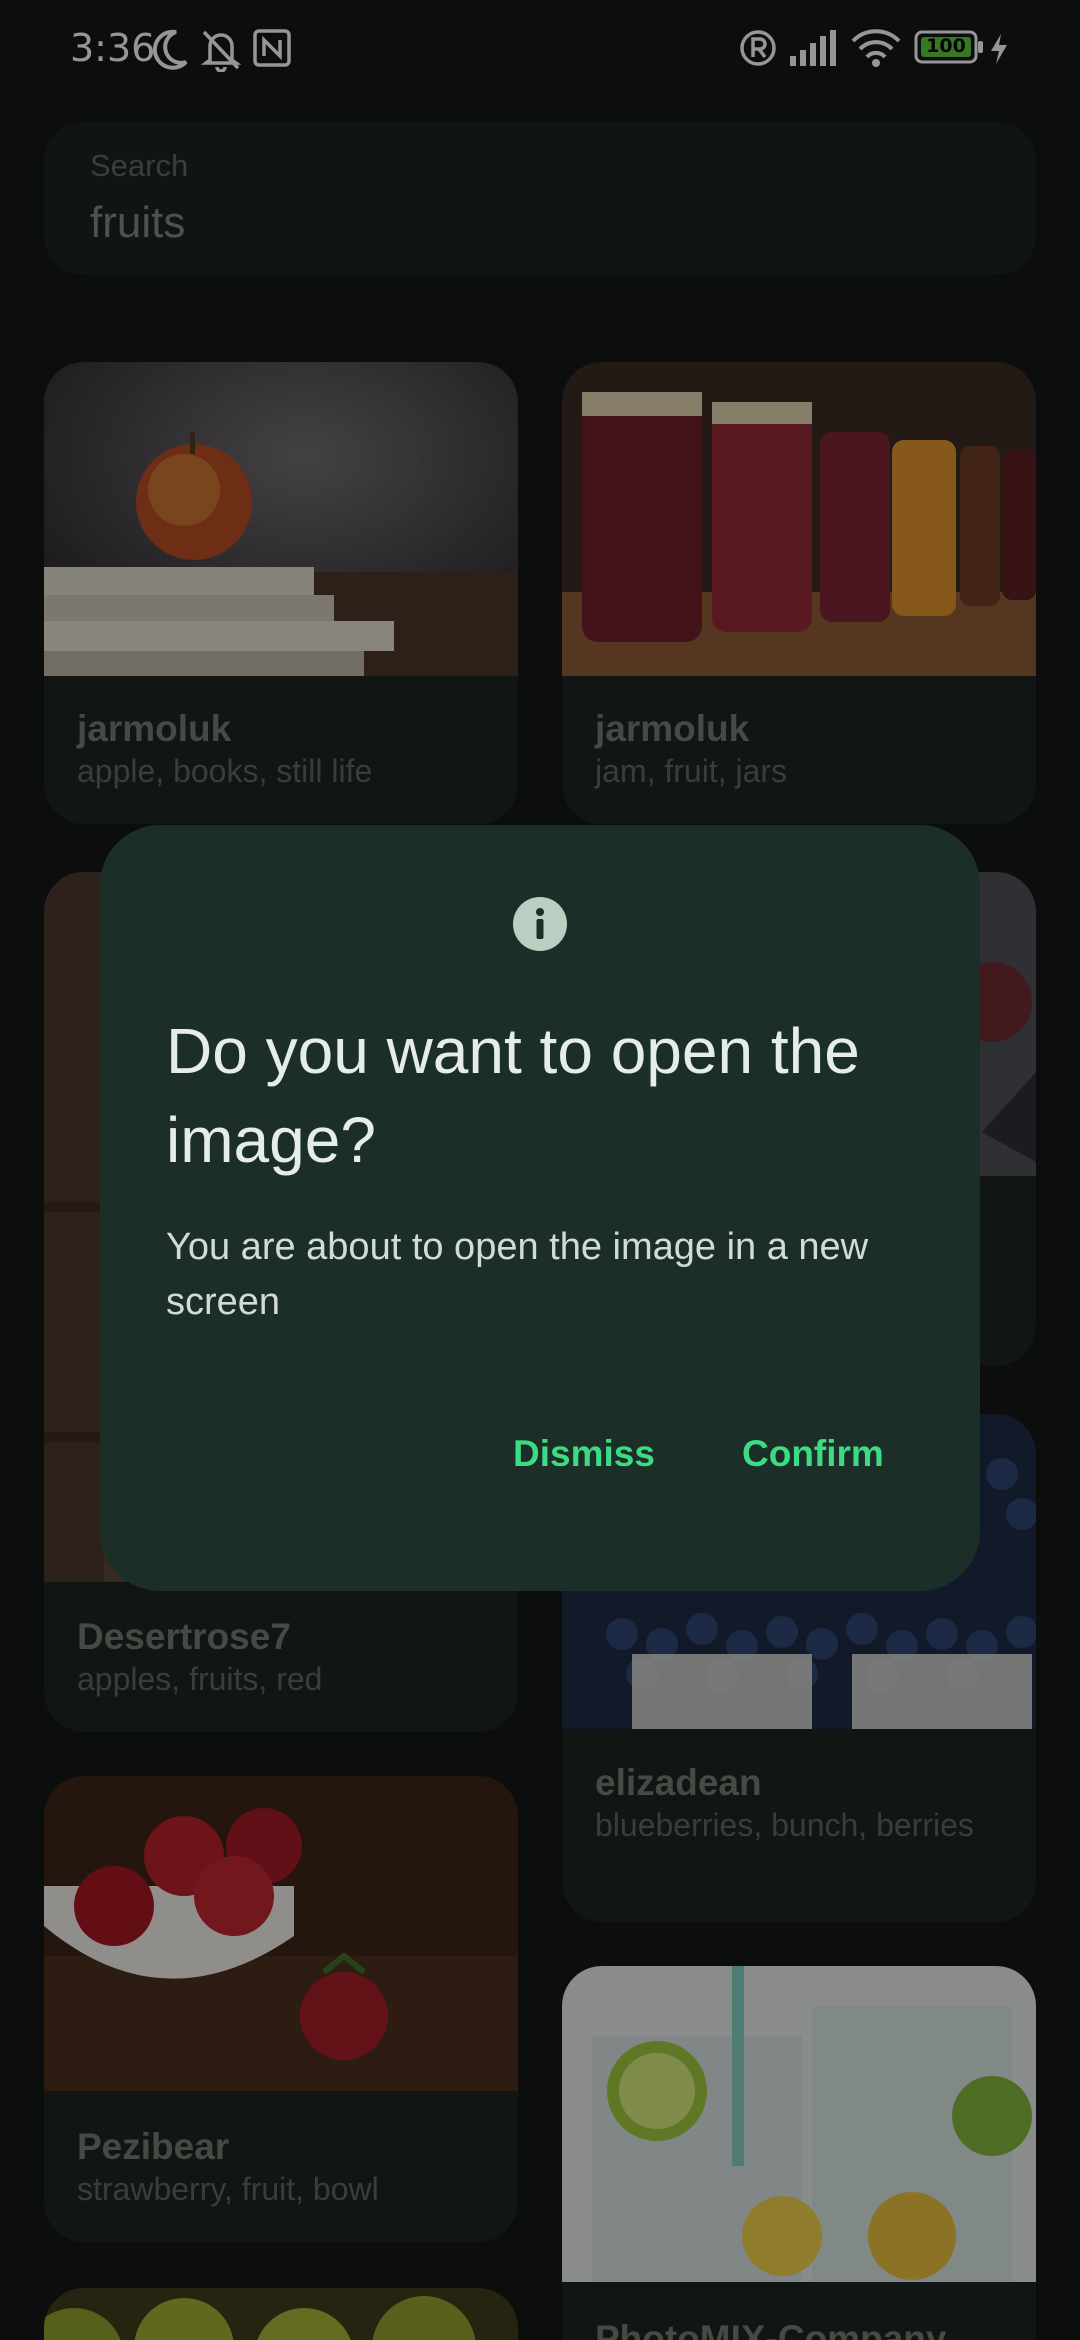 This screenshot has height=2340, width=1080. I want to click on dismiss-button: Dismiss, so click(584, 1454).